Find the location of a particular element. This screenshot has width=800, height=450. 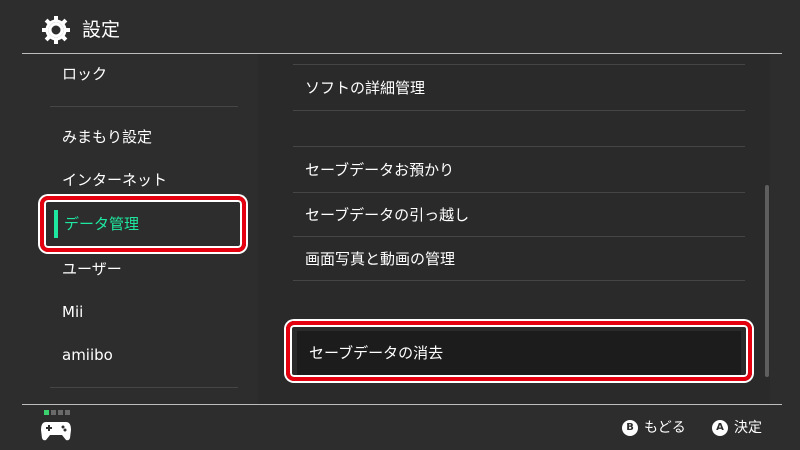

sidebar-item-label: インターネット is located at coordinates (115, 180).